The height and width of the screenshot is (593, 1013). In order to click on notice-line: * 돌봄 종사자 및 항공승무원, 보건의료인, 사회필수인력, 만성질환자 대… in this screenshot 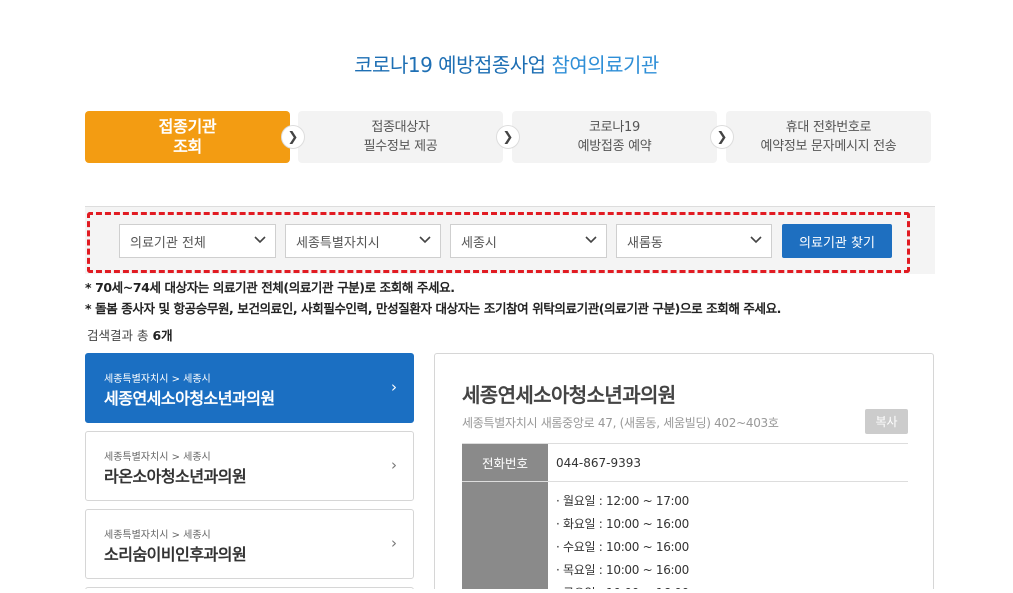, I will do `click(433, 308)`.